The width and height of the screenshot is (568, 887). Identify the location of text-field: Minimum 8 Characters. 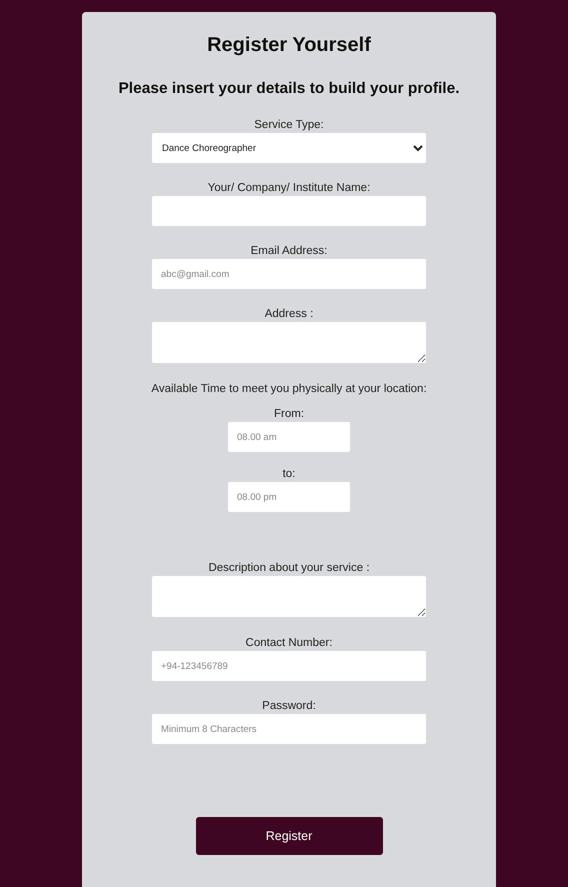
(289, 729).